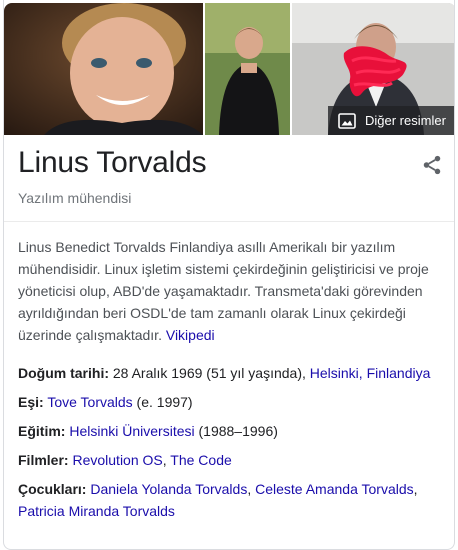  Describe the element at coordinates (432, 165) in the screenshot. I see `share-icon` at that location.